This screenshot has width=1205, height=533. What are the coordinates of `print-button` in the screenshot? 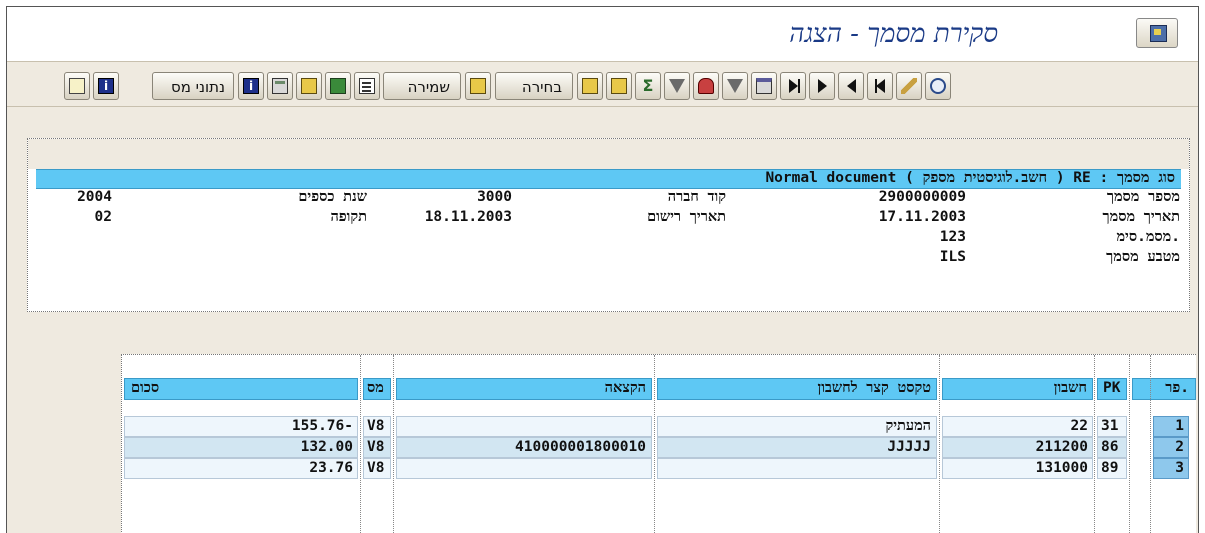 It's located at (764, 86).